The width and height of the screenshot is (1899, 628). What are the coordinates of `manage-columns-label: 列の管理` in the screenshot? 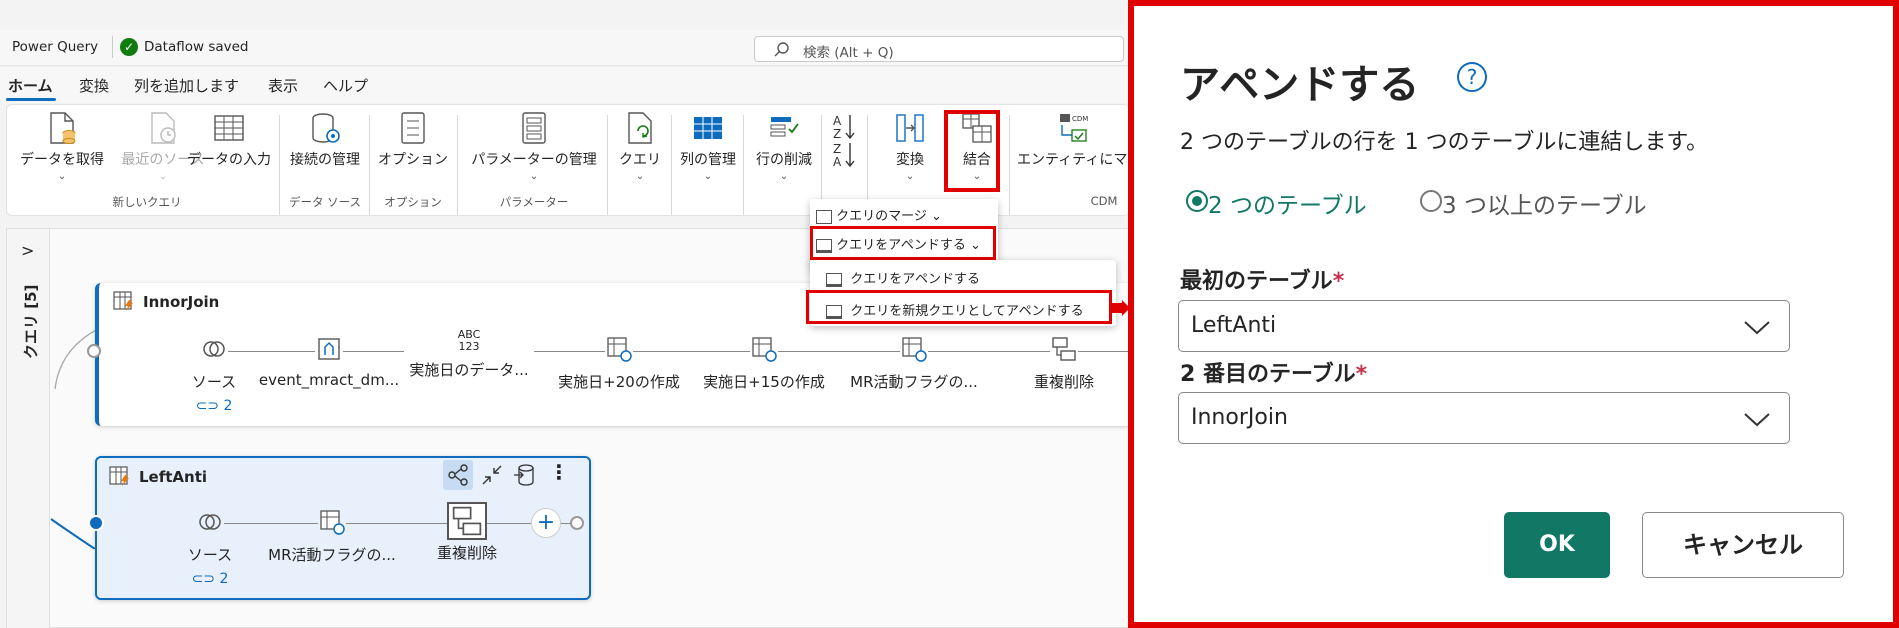 It's located at (708, 160).